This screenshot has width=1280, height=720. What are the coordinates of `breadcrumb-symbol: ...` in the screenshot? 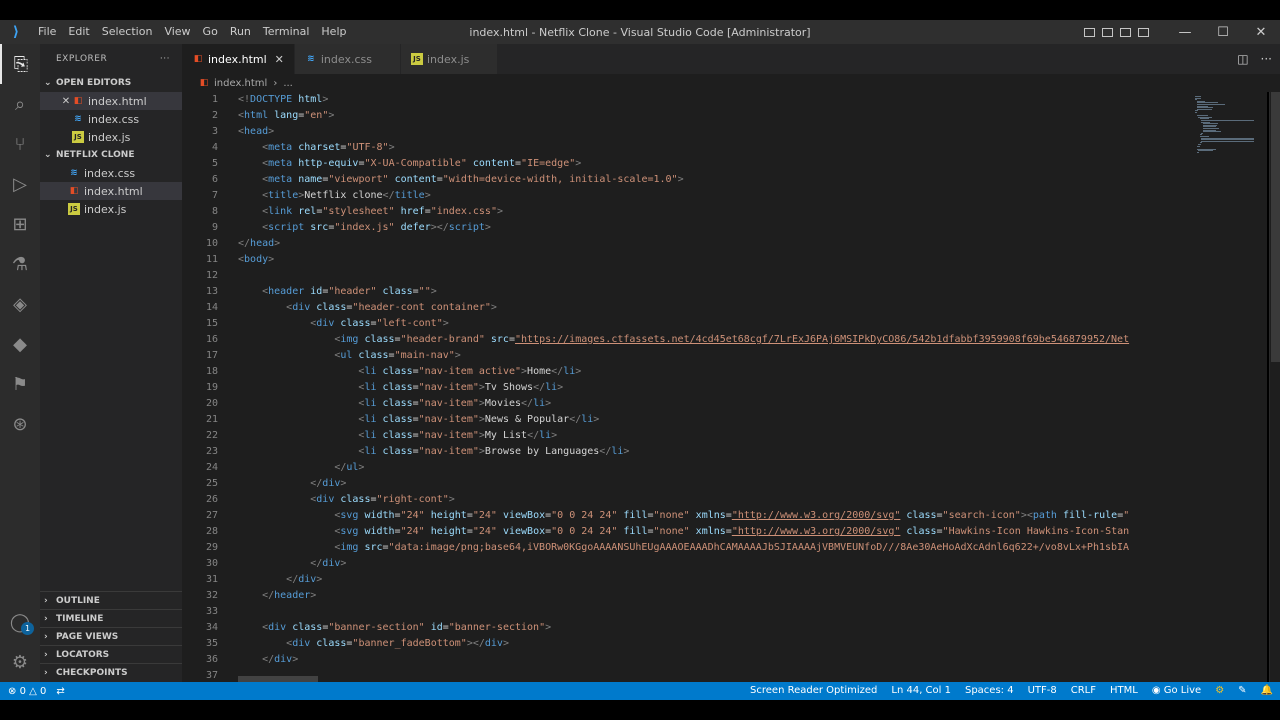 It's located at (288, 83).